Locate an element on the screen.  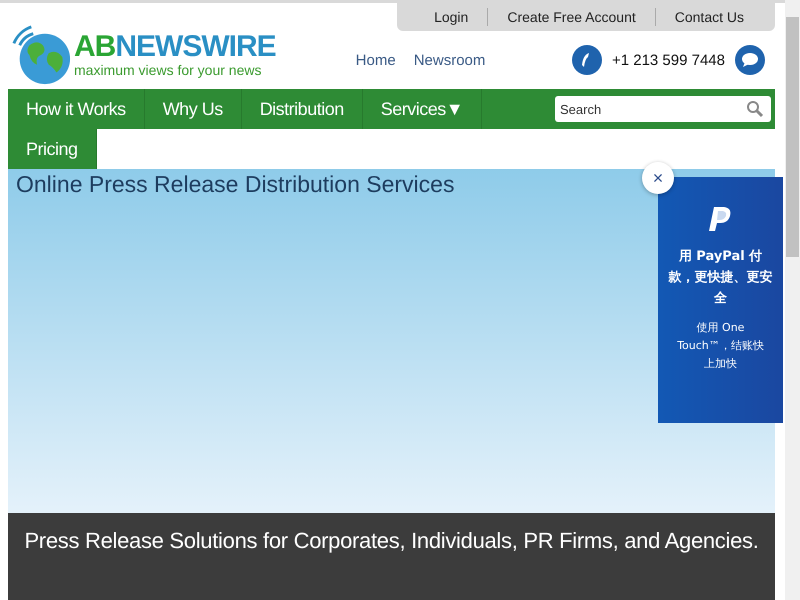
header-link: Newsroom is located at coordinates (450, 60).